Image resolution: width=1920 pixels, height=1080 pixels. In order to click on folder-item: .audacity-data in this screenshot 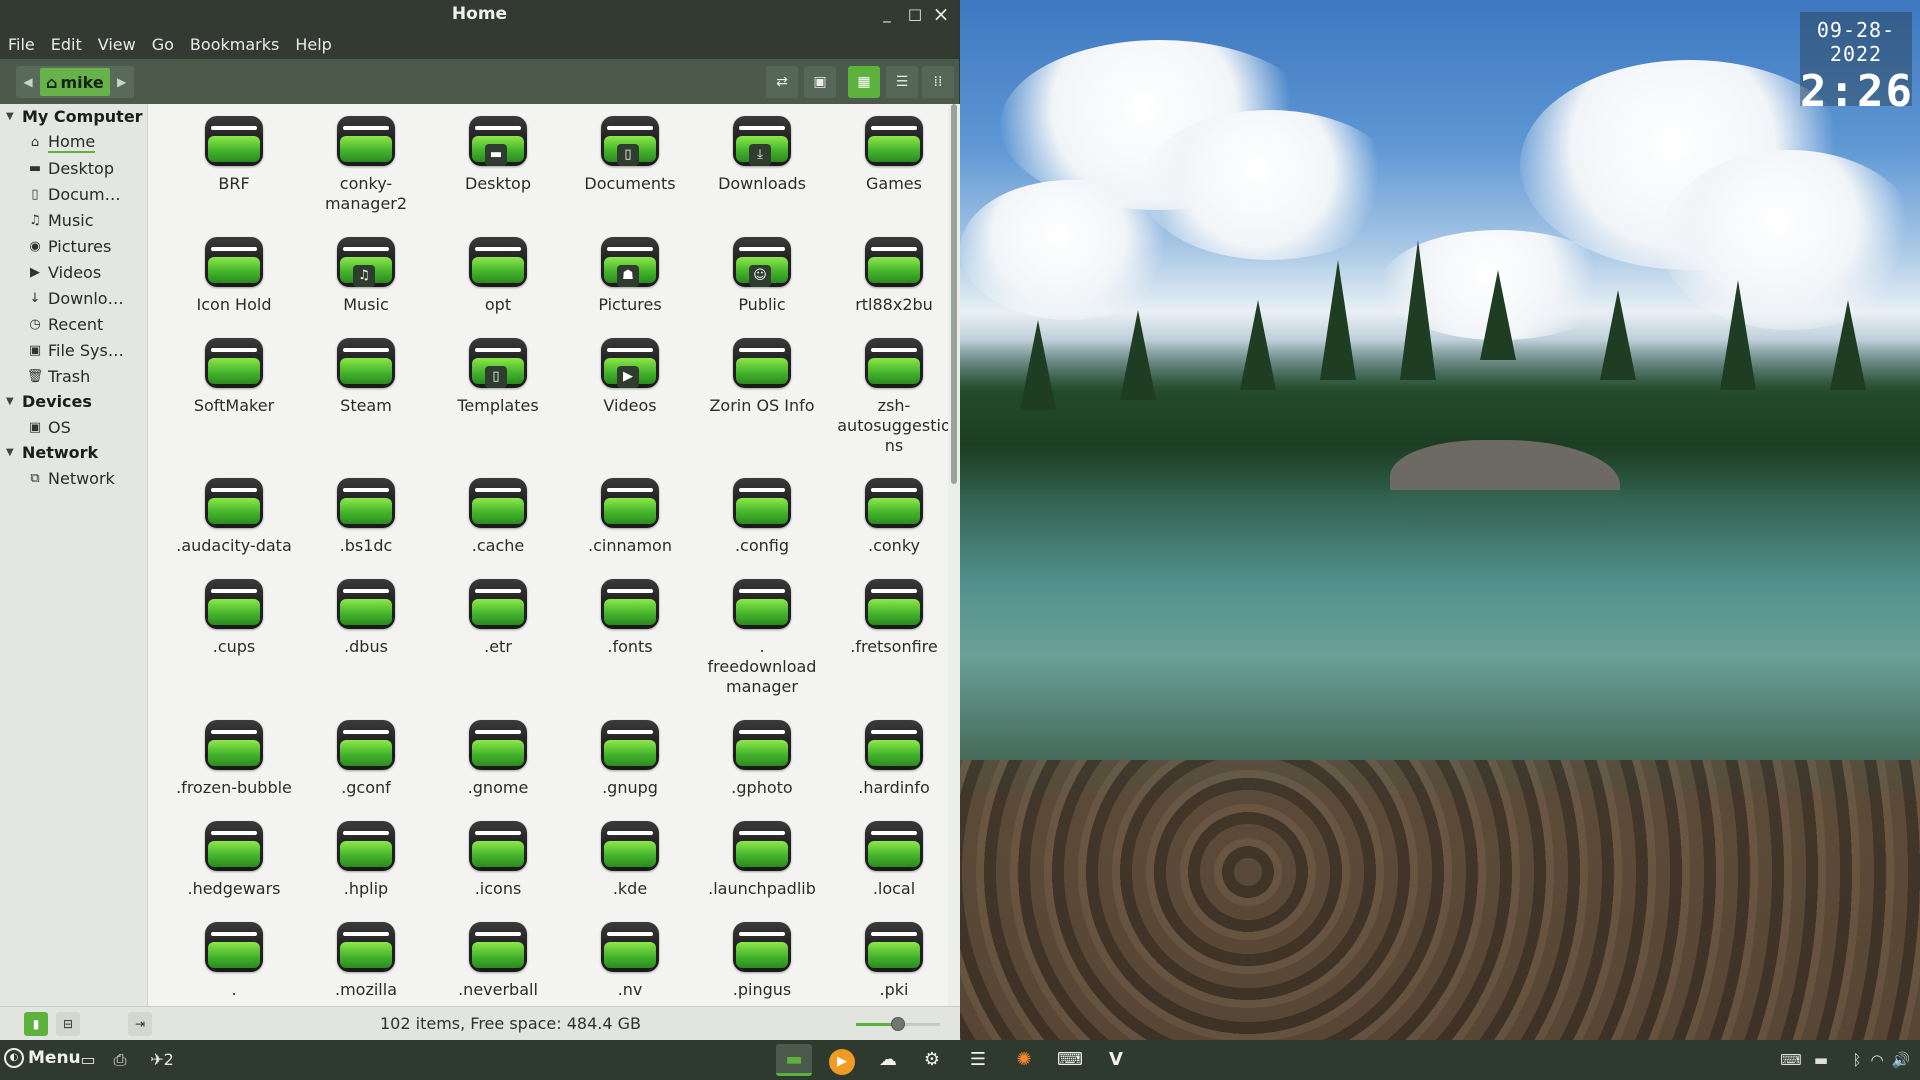, I will do `click(234, 517)`.